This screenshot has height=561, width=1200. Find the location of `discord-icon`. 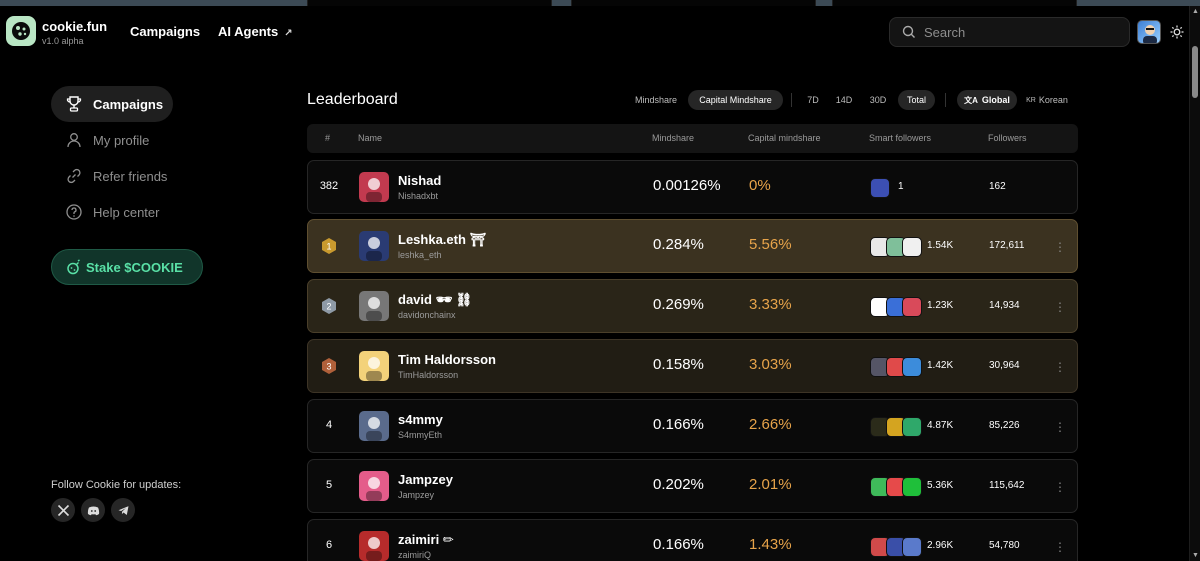

discord-icon is located at coordinates (93, 510).